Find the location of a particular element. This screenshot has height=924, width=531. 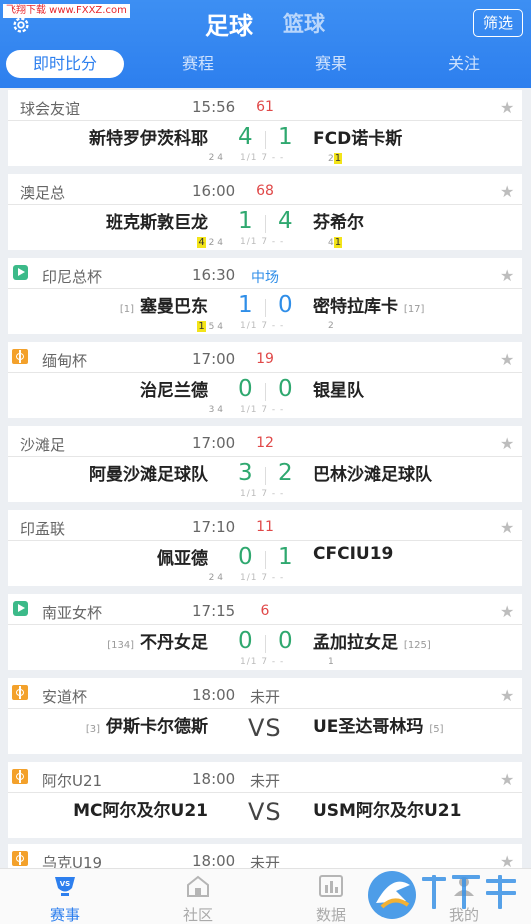

match-card: 安道杯 18:00 未开 ★ [3] 伊斯卡尔德斯 VS UE圣达哥林玛 [5] is located at coordinates (265, 716).